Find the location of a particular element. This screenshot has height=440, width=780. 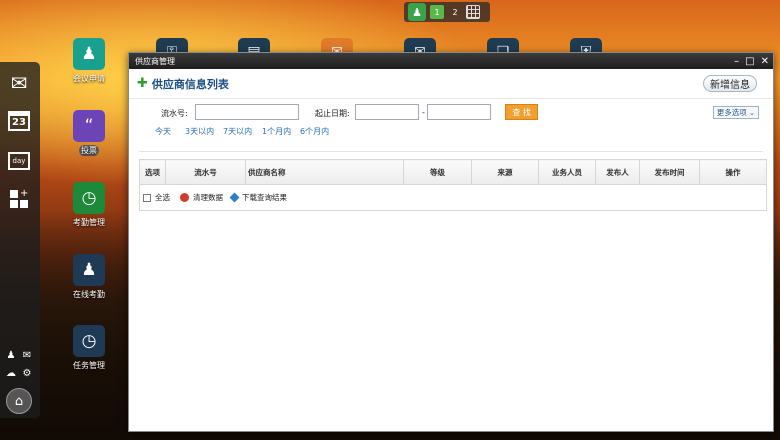

window-titlebar: 供应商管理 – □ ✕ is located at coordinates (451, 61).